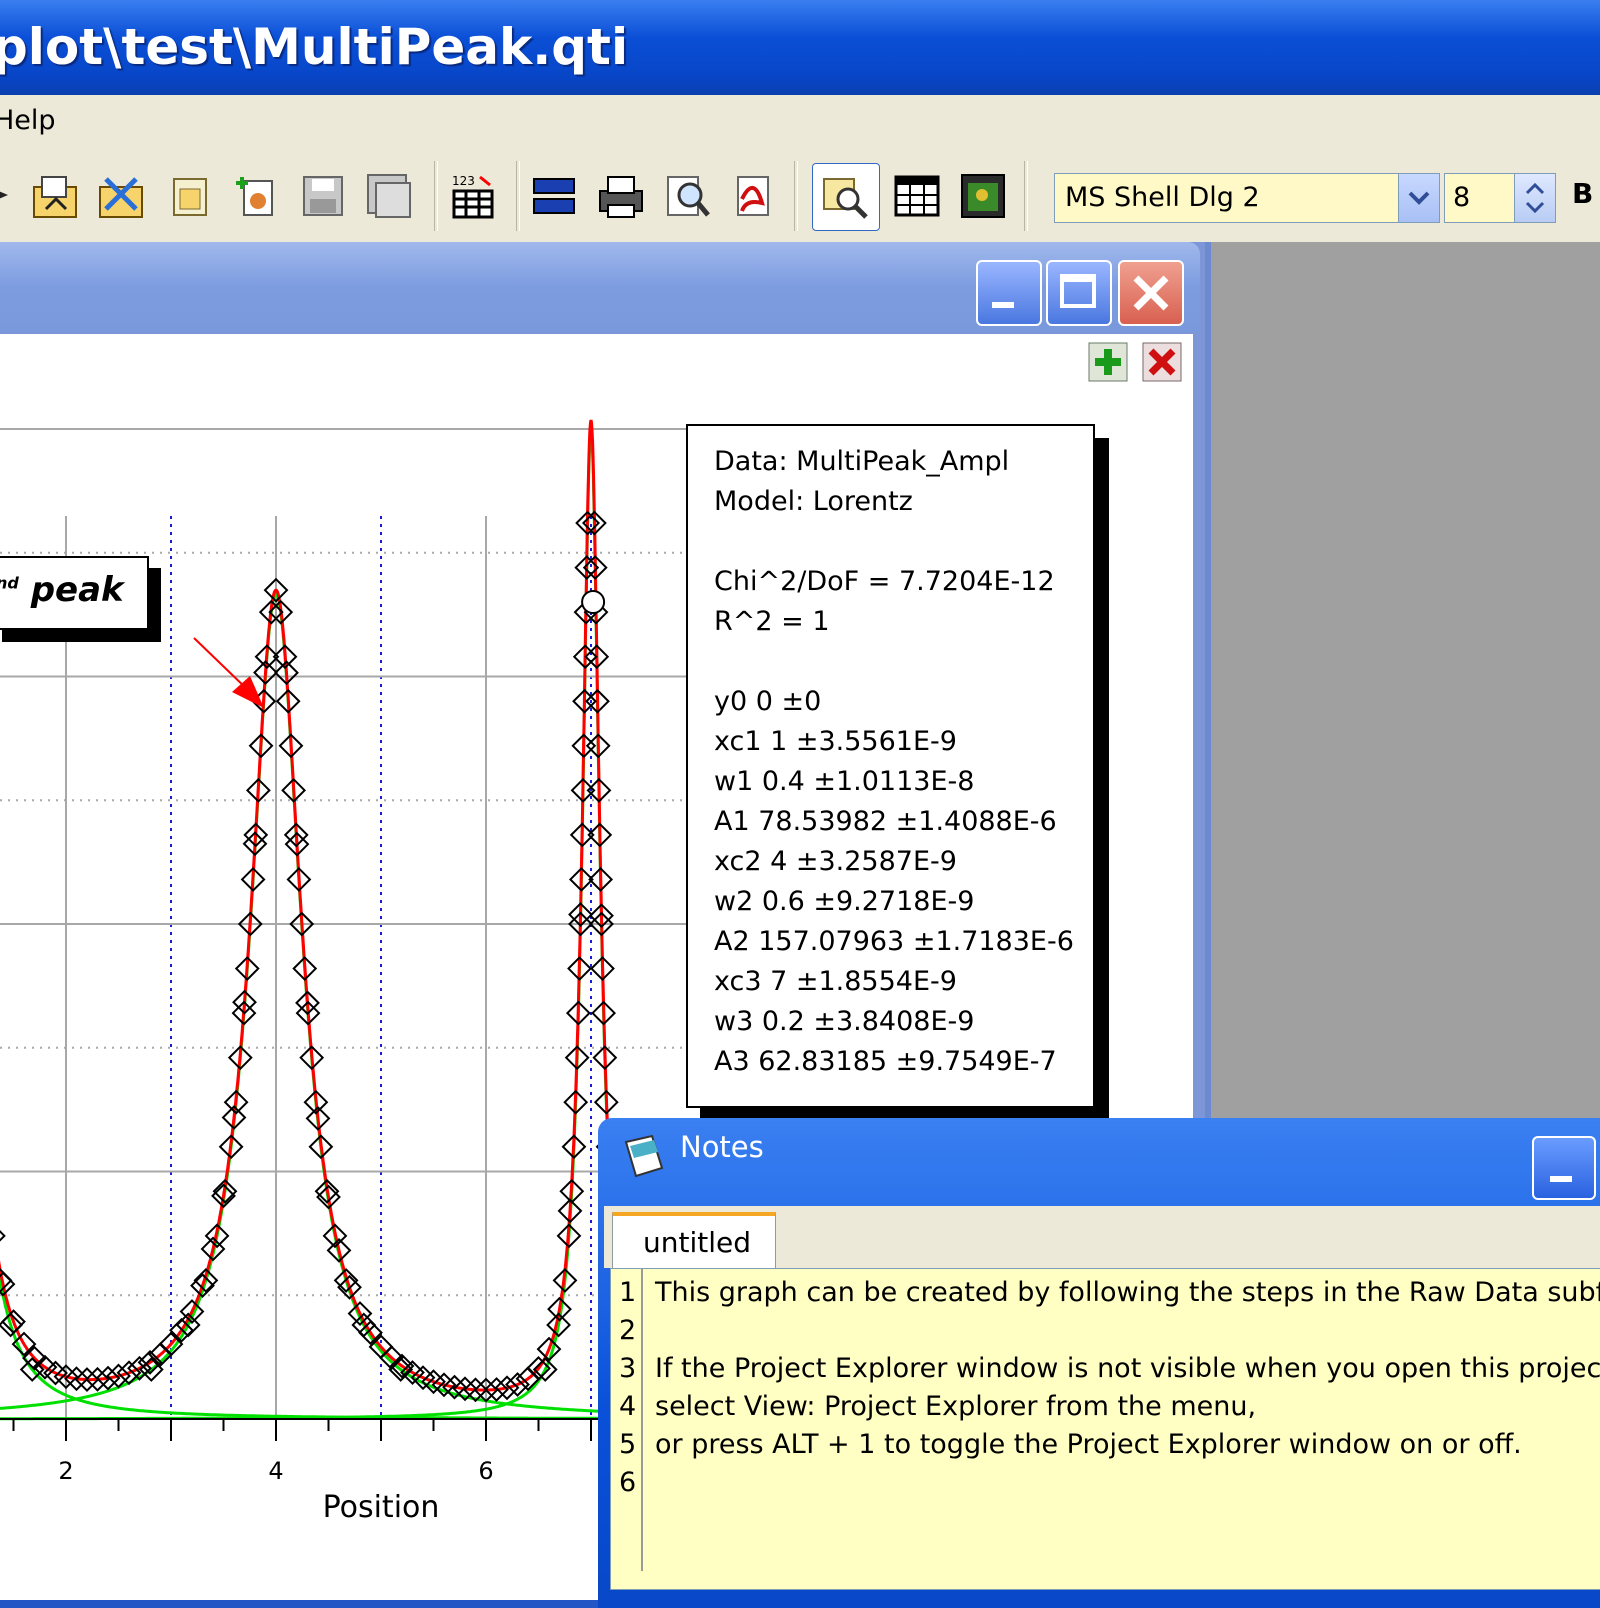 The image size is (1600, 1608). Describe the element at coordinates (917, 196) in the screenshot. I see `table-window-icon` at that location.